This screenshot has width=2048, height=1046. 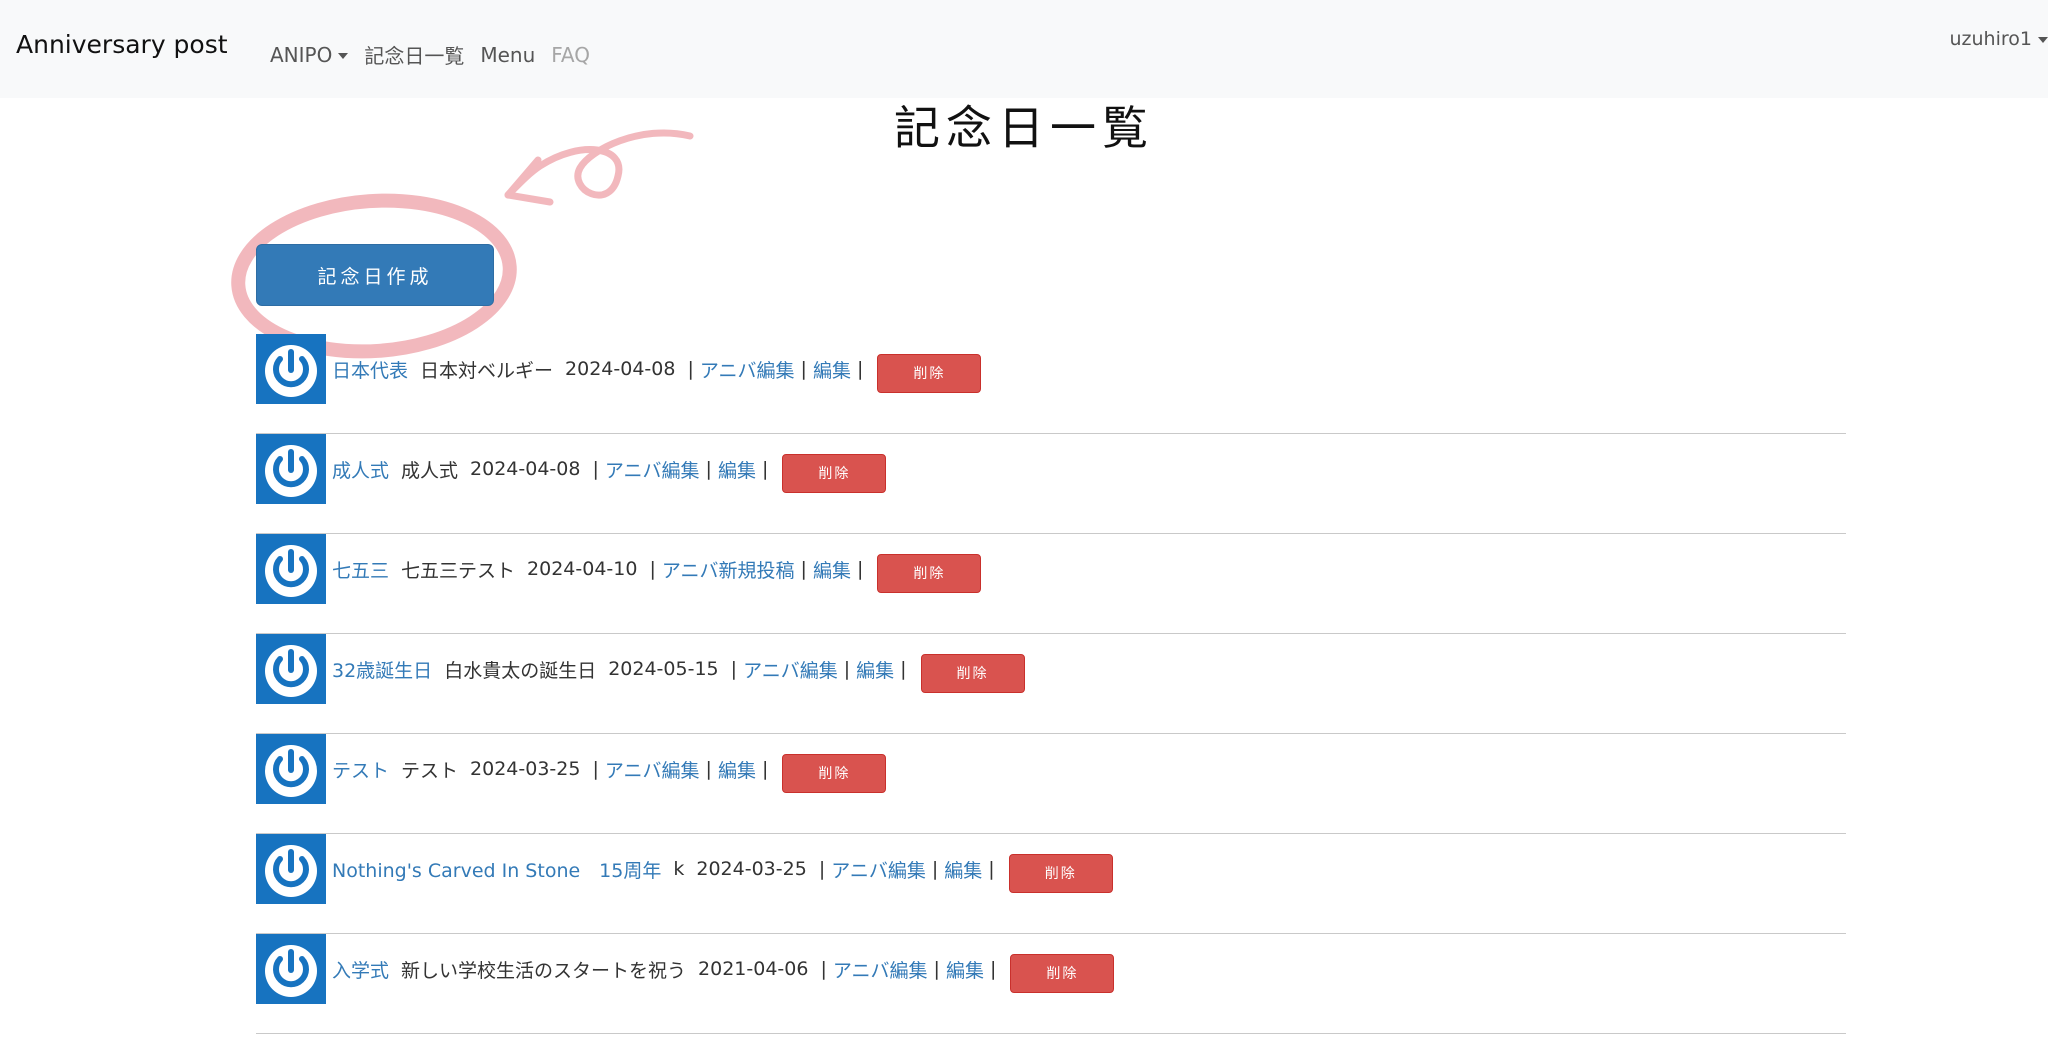 I want to click on anniversary-title: テスト, so click(x=430, y=770).